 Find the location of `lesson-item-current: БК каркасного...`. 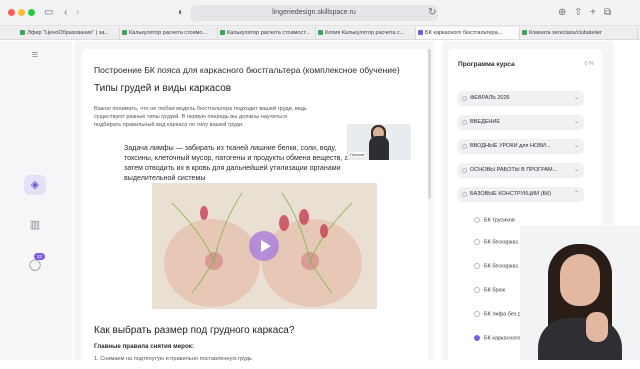

lesson-item-current: БК каркасного... is located at coordinates (499, 338).